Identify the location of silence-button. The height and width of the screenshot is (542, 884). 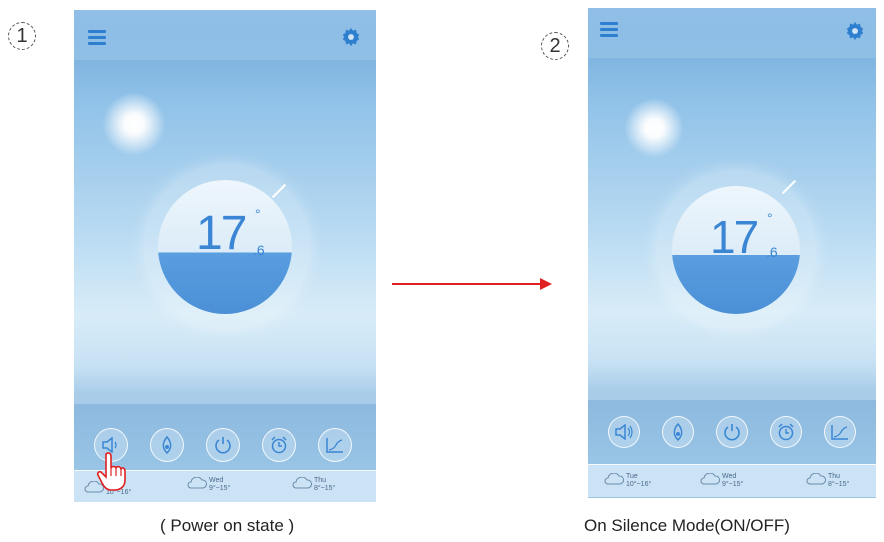
(624, 432).